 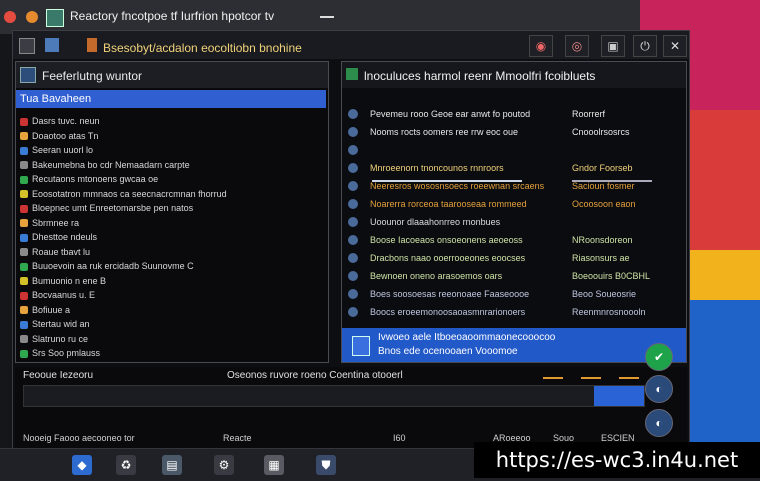 I want to click on list-item: Bofiuue a, so click(x=170, y=310).